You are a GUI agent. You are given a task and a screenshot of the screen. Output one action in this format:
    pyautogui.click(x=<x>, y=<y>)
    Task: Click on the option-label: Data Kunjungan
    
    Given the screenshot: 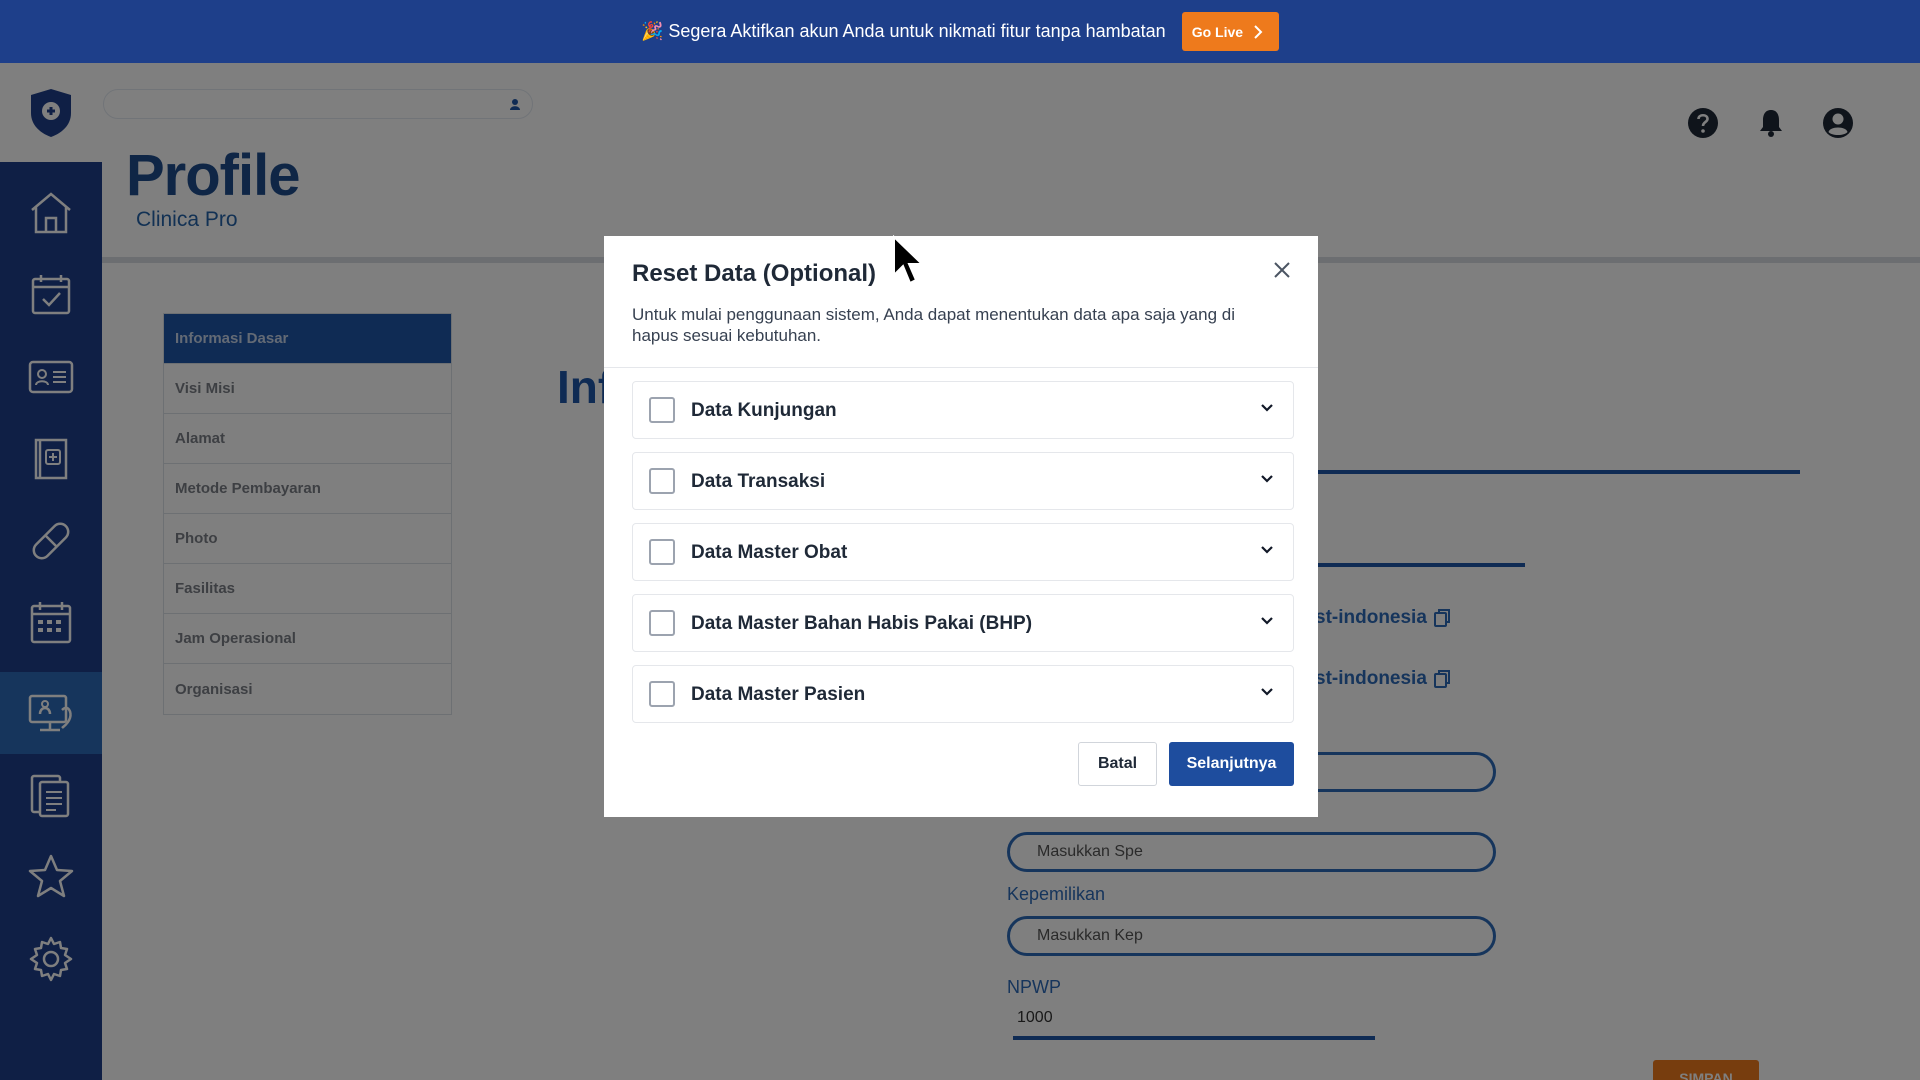 What is the action you would take?
    pyautogui.click(x=764, y=410)
    